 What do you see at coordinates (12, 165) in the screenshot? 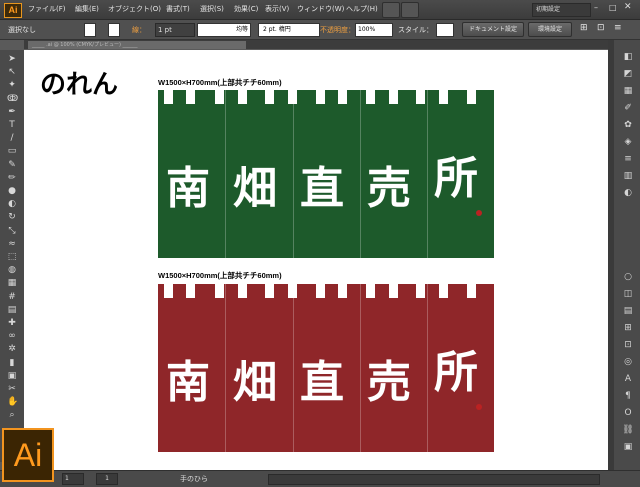
I see `paintbrush-icon: ✎` at bounding box center [12, 165].